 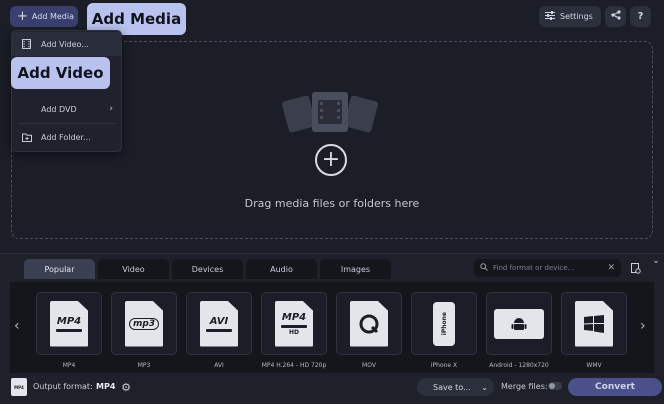 What do you see at coordinates (28, 44) in the screenshot?
I see `film-icon` at bounding box center [28, 44].